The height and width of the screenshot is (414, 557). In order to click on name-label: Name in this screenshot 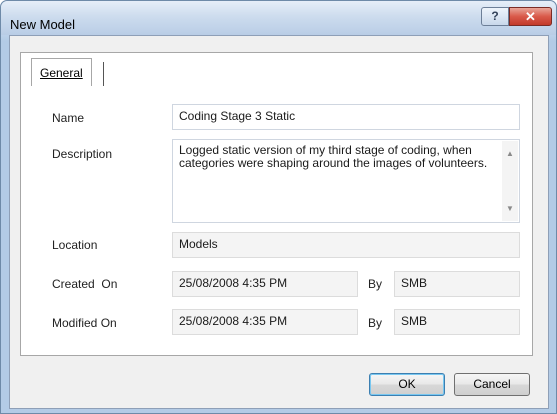, I will do `click(68, 118)`.